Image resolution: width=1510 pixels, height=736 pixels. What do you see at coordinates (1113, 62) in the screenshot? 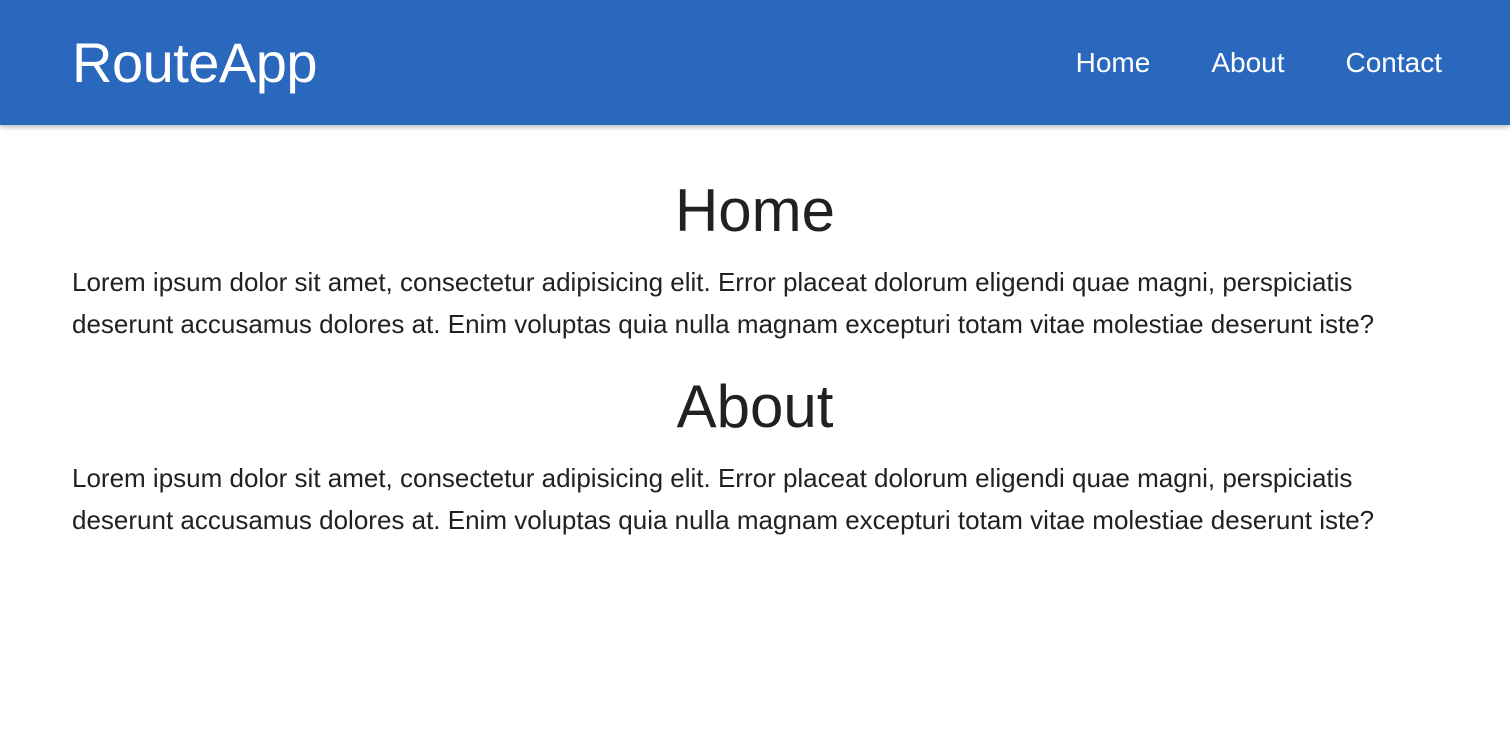
I see `nav-link-home: Home` at bounding box center [1113, 62].